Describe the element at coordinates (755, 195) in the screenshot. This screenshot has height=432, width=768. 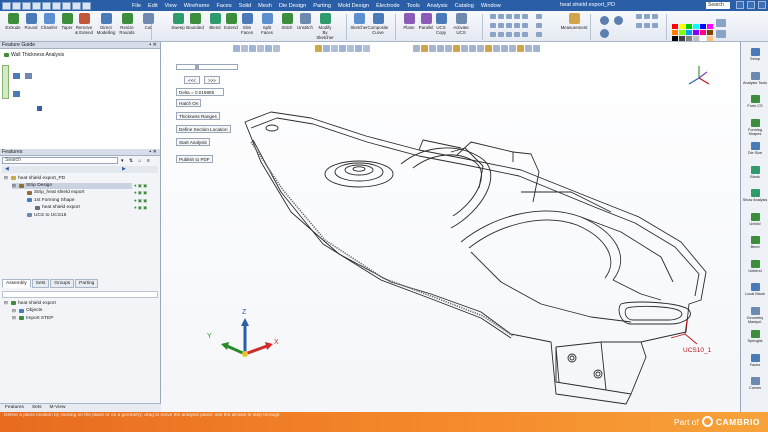
I see `show-analysis-tool: Show Analysis` at that location.